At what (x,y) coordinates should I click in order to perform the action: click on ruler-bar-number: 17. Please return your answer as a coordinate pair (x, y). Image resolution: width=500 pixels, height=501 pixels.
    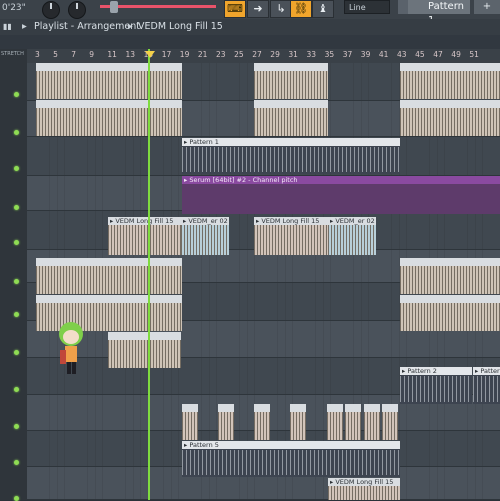
    Looking at the image, I should click on (166, 54).